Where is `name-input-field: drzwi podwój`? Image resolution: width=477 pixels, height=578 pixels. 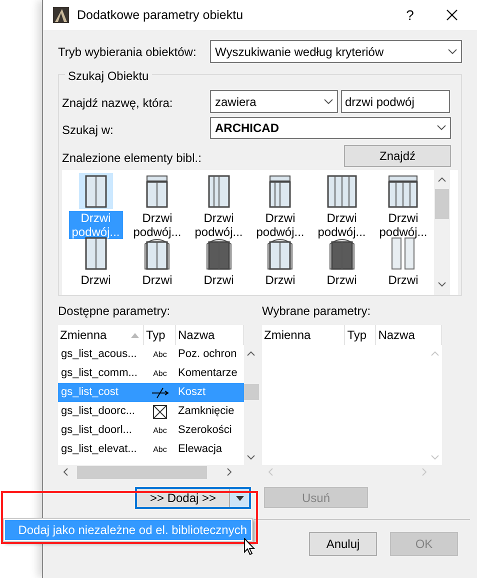
name-input-field: drzwi podwój is located at coordinates (395, 101).